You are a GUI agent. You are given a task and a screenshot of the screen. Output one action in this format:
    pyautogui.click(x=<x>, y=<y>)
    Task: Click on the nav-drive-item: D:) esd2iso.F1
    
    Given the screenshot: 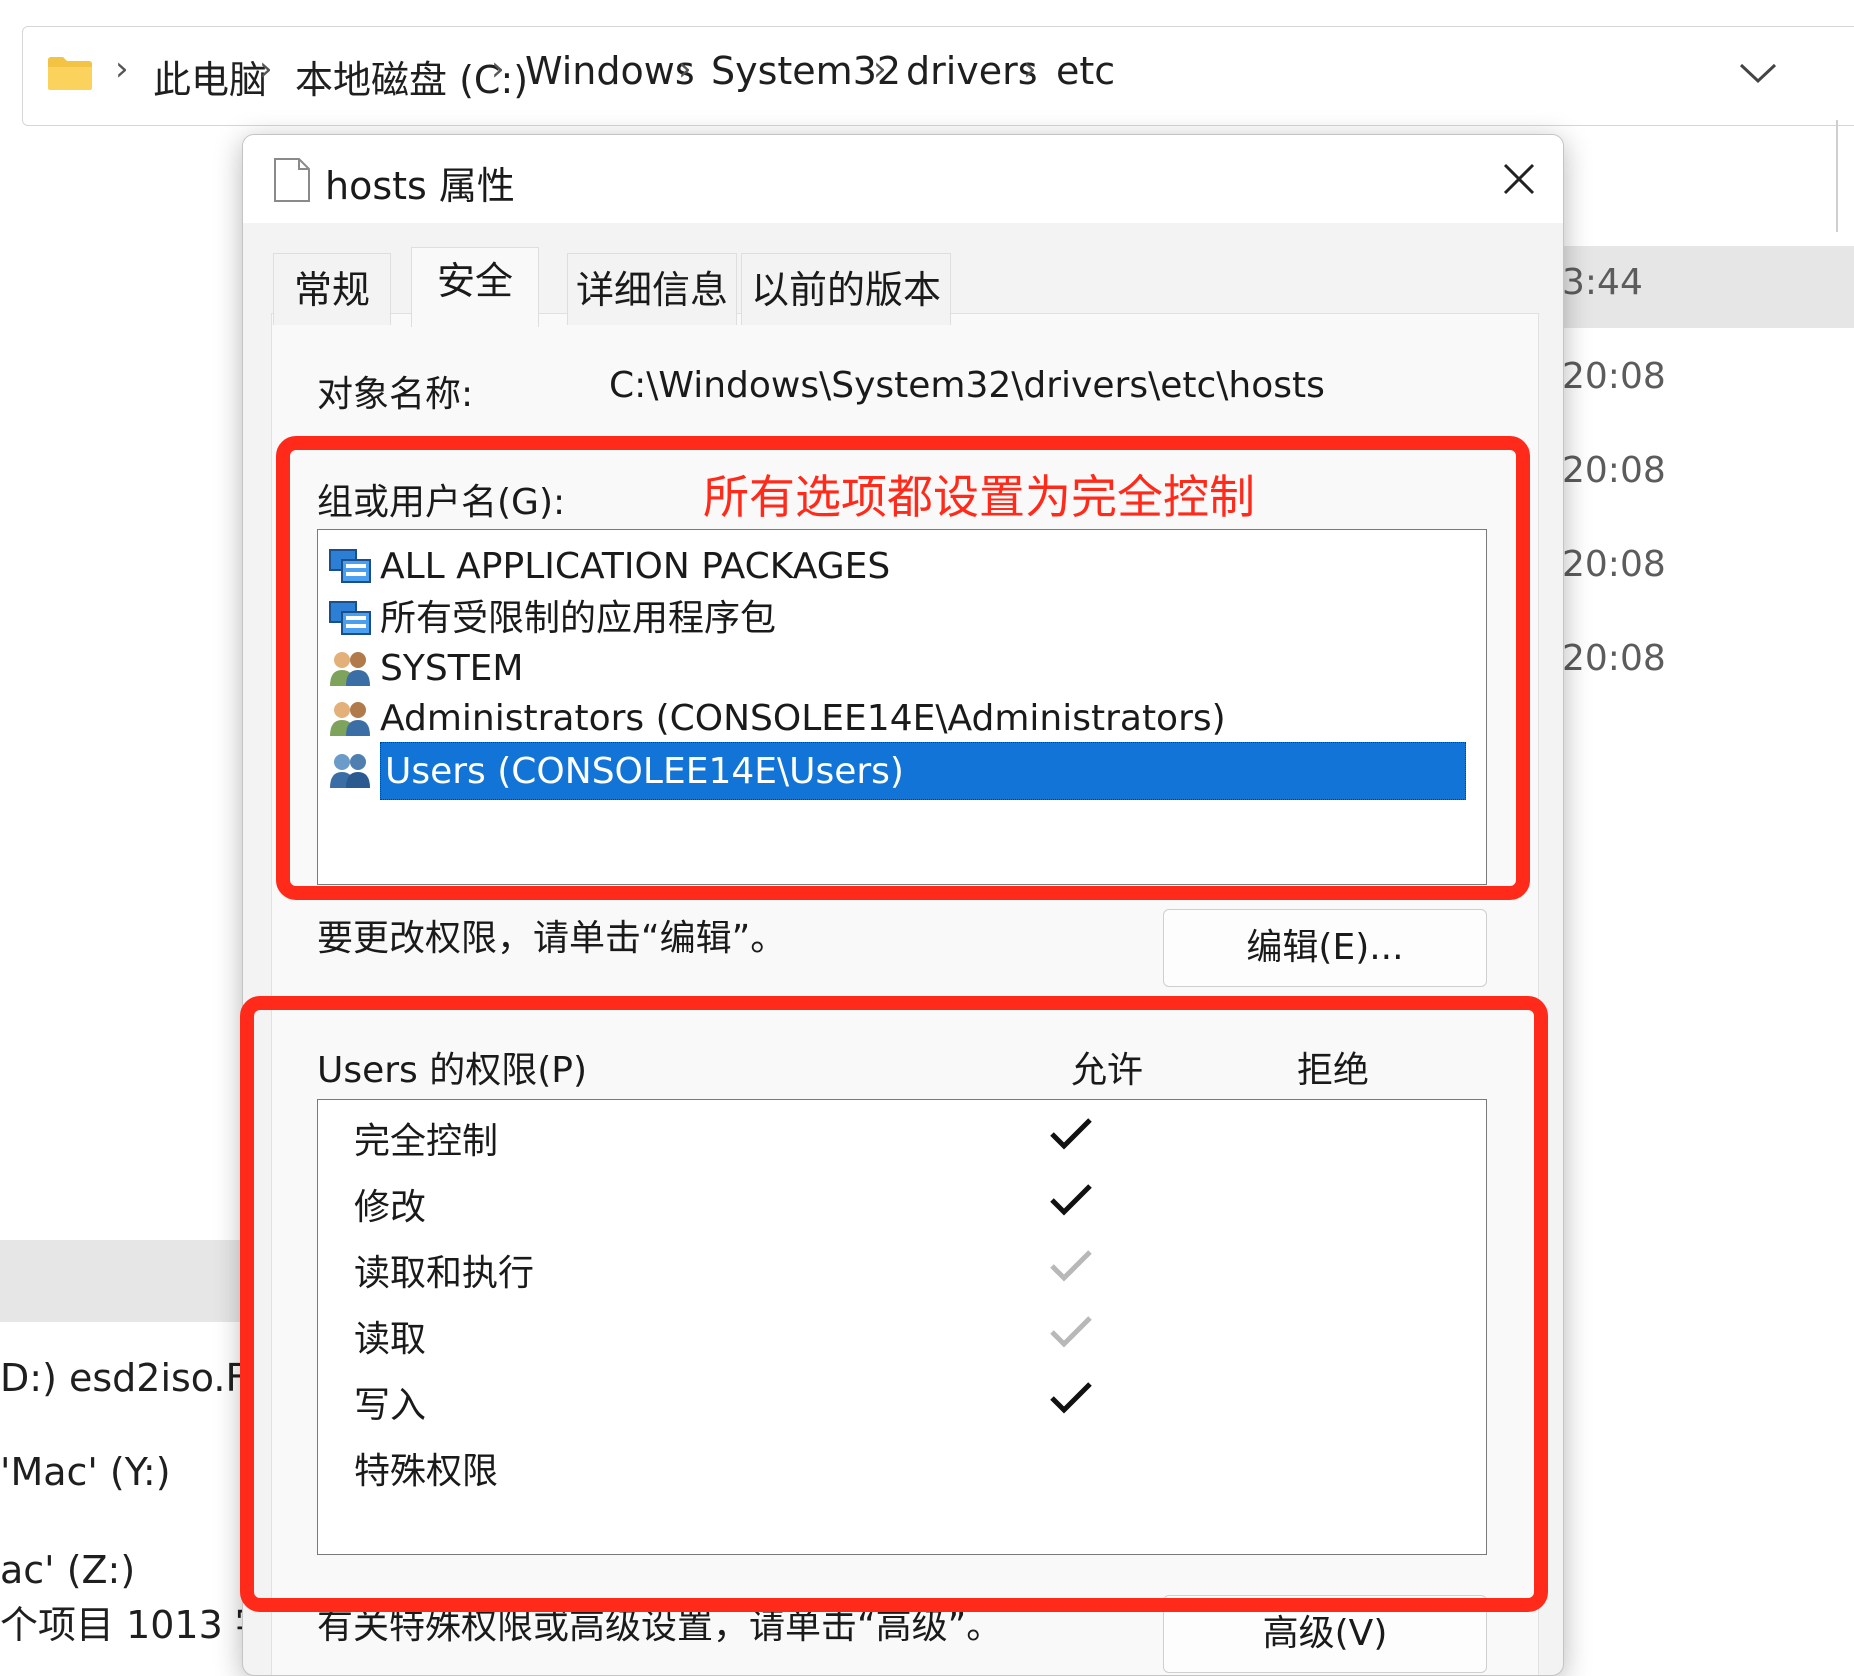 What is the action you would take?
    pyautogui.click(x=136, y=1378)
    